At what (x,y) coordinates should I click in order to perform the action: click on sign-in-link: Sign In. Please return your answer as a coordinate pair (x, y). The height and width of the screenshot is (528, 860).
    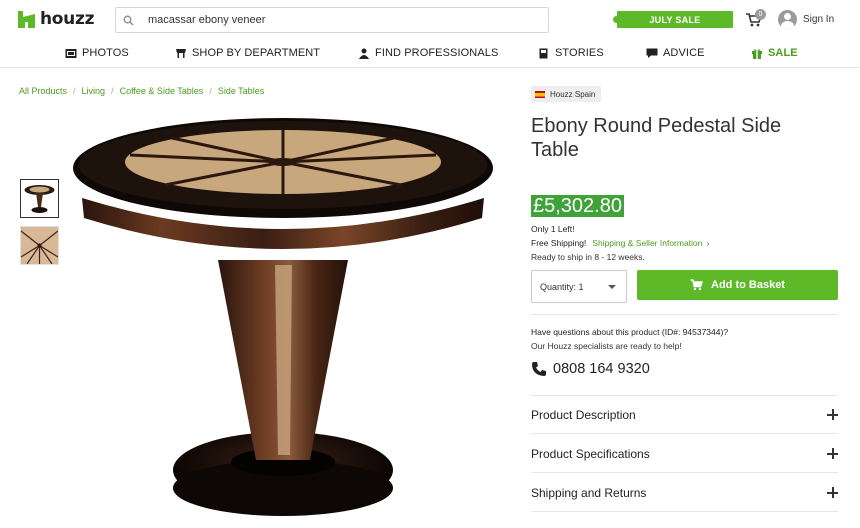
    Looking at the image, I should click on (806, 19).